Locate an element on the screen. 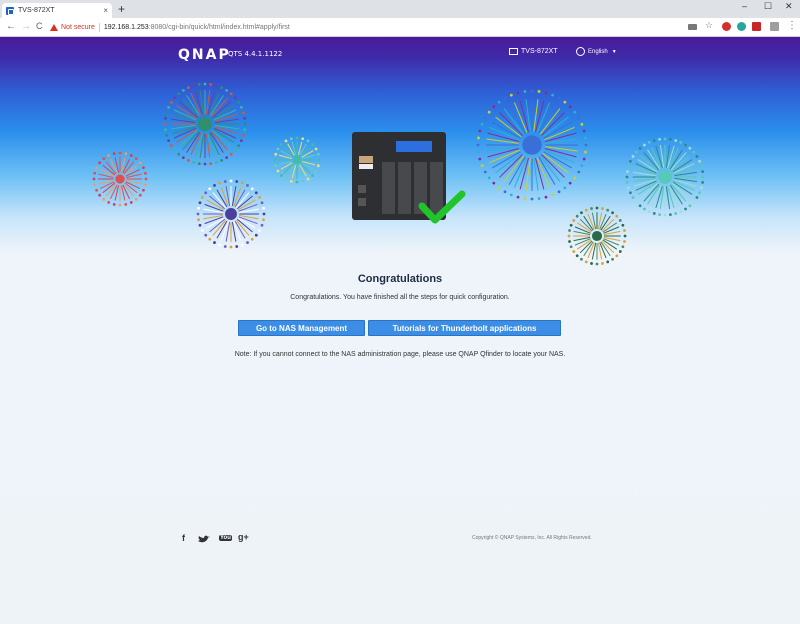 This screenshot has height=624, width=800. nas-drive-bay is located at coordinates (404, 188).